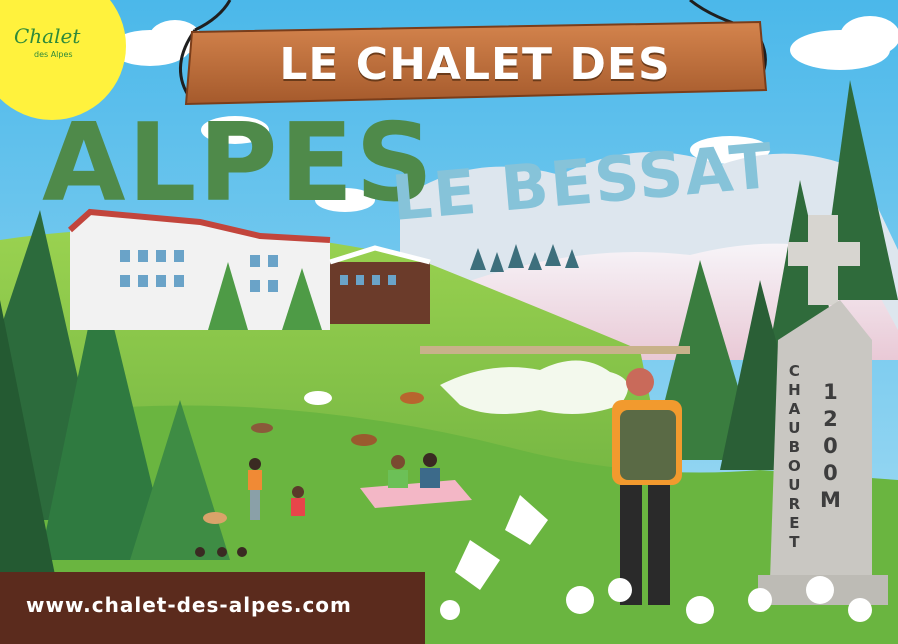  I want to click on altitude-char: 2, so click(830, 419).